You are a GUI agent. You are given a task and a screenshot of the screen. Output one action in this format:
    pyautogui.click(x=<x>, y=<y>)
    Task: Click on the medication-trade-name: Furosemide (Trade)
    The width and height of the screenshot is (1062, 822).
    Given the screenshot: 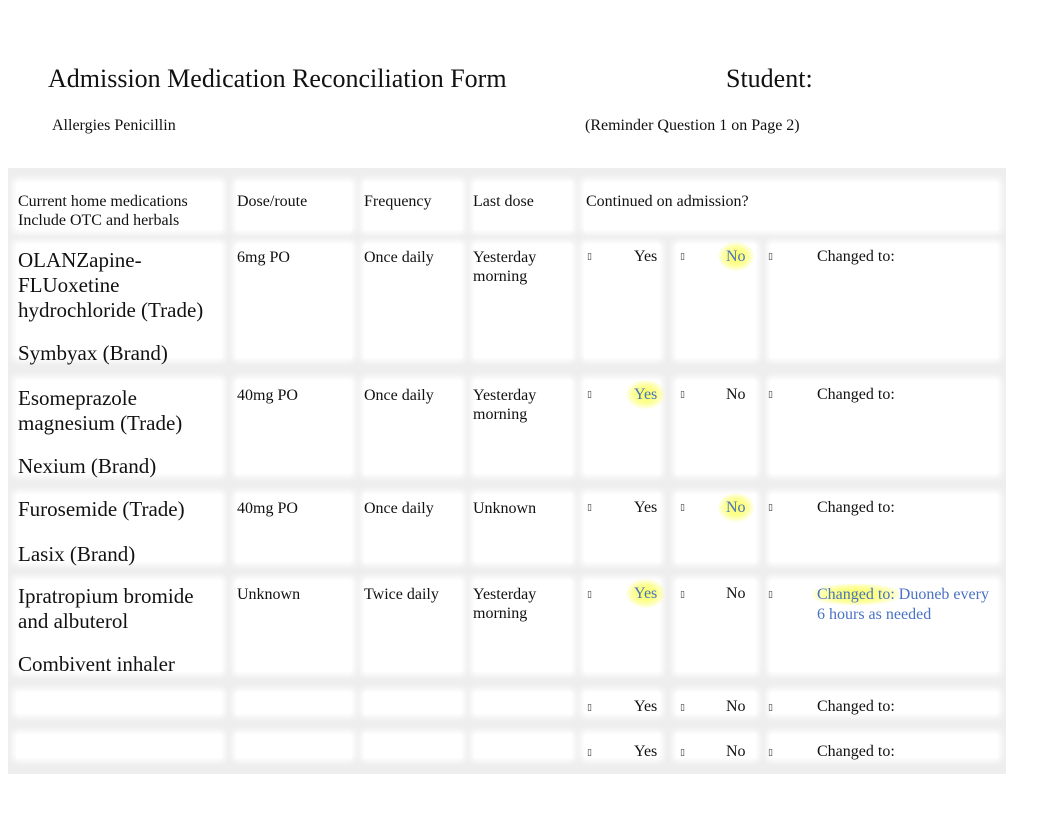 What is the action you would take?
    pyautogui.click(x=101, y=509)
    